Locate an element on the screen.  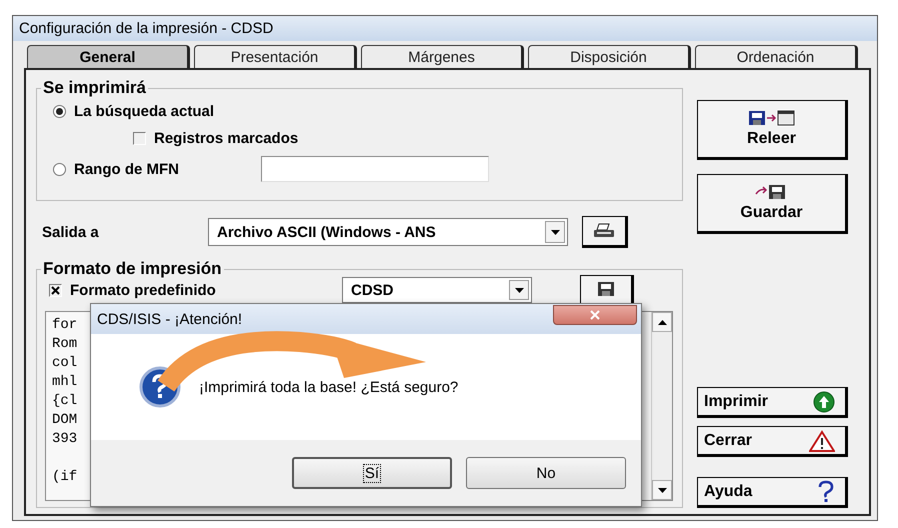
scrollbar is located at coordinates (661, 406).